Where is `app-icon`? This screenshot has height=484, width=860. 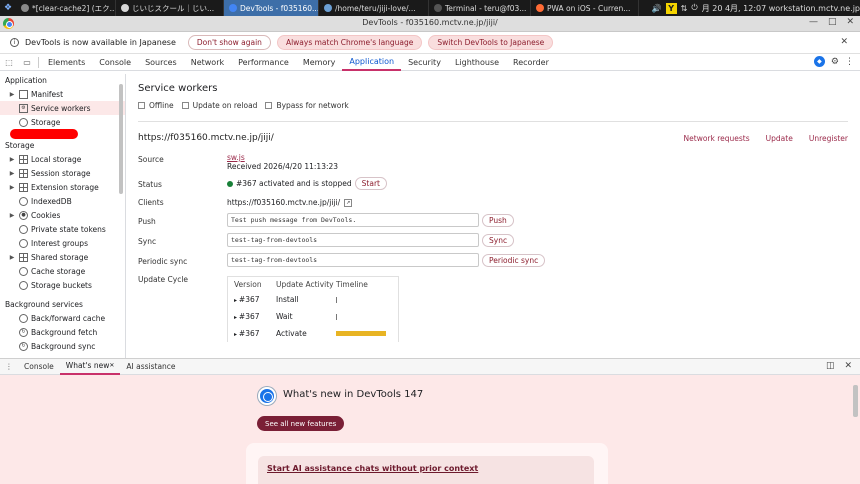
app-icon is located at coordinates (125, 8).